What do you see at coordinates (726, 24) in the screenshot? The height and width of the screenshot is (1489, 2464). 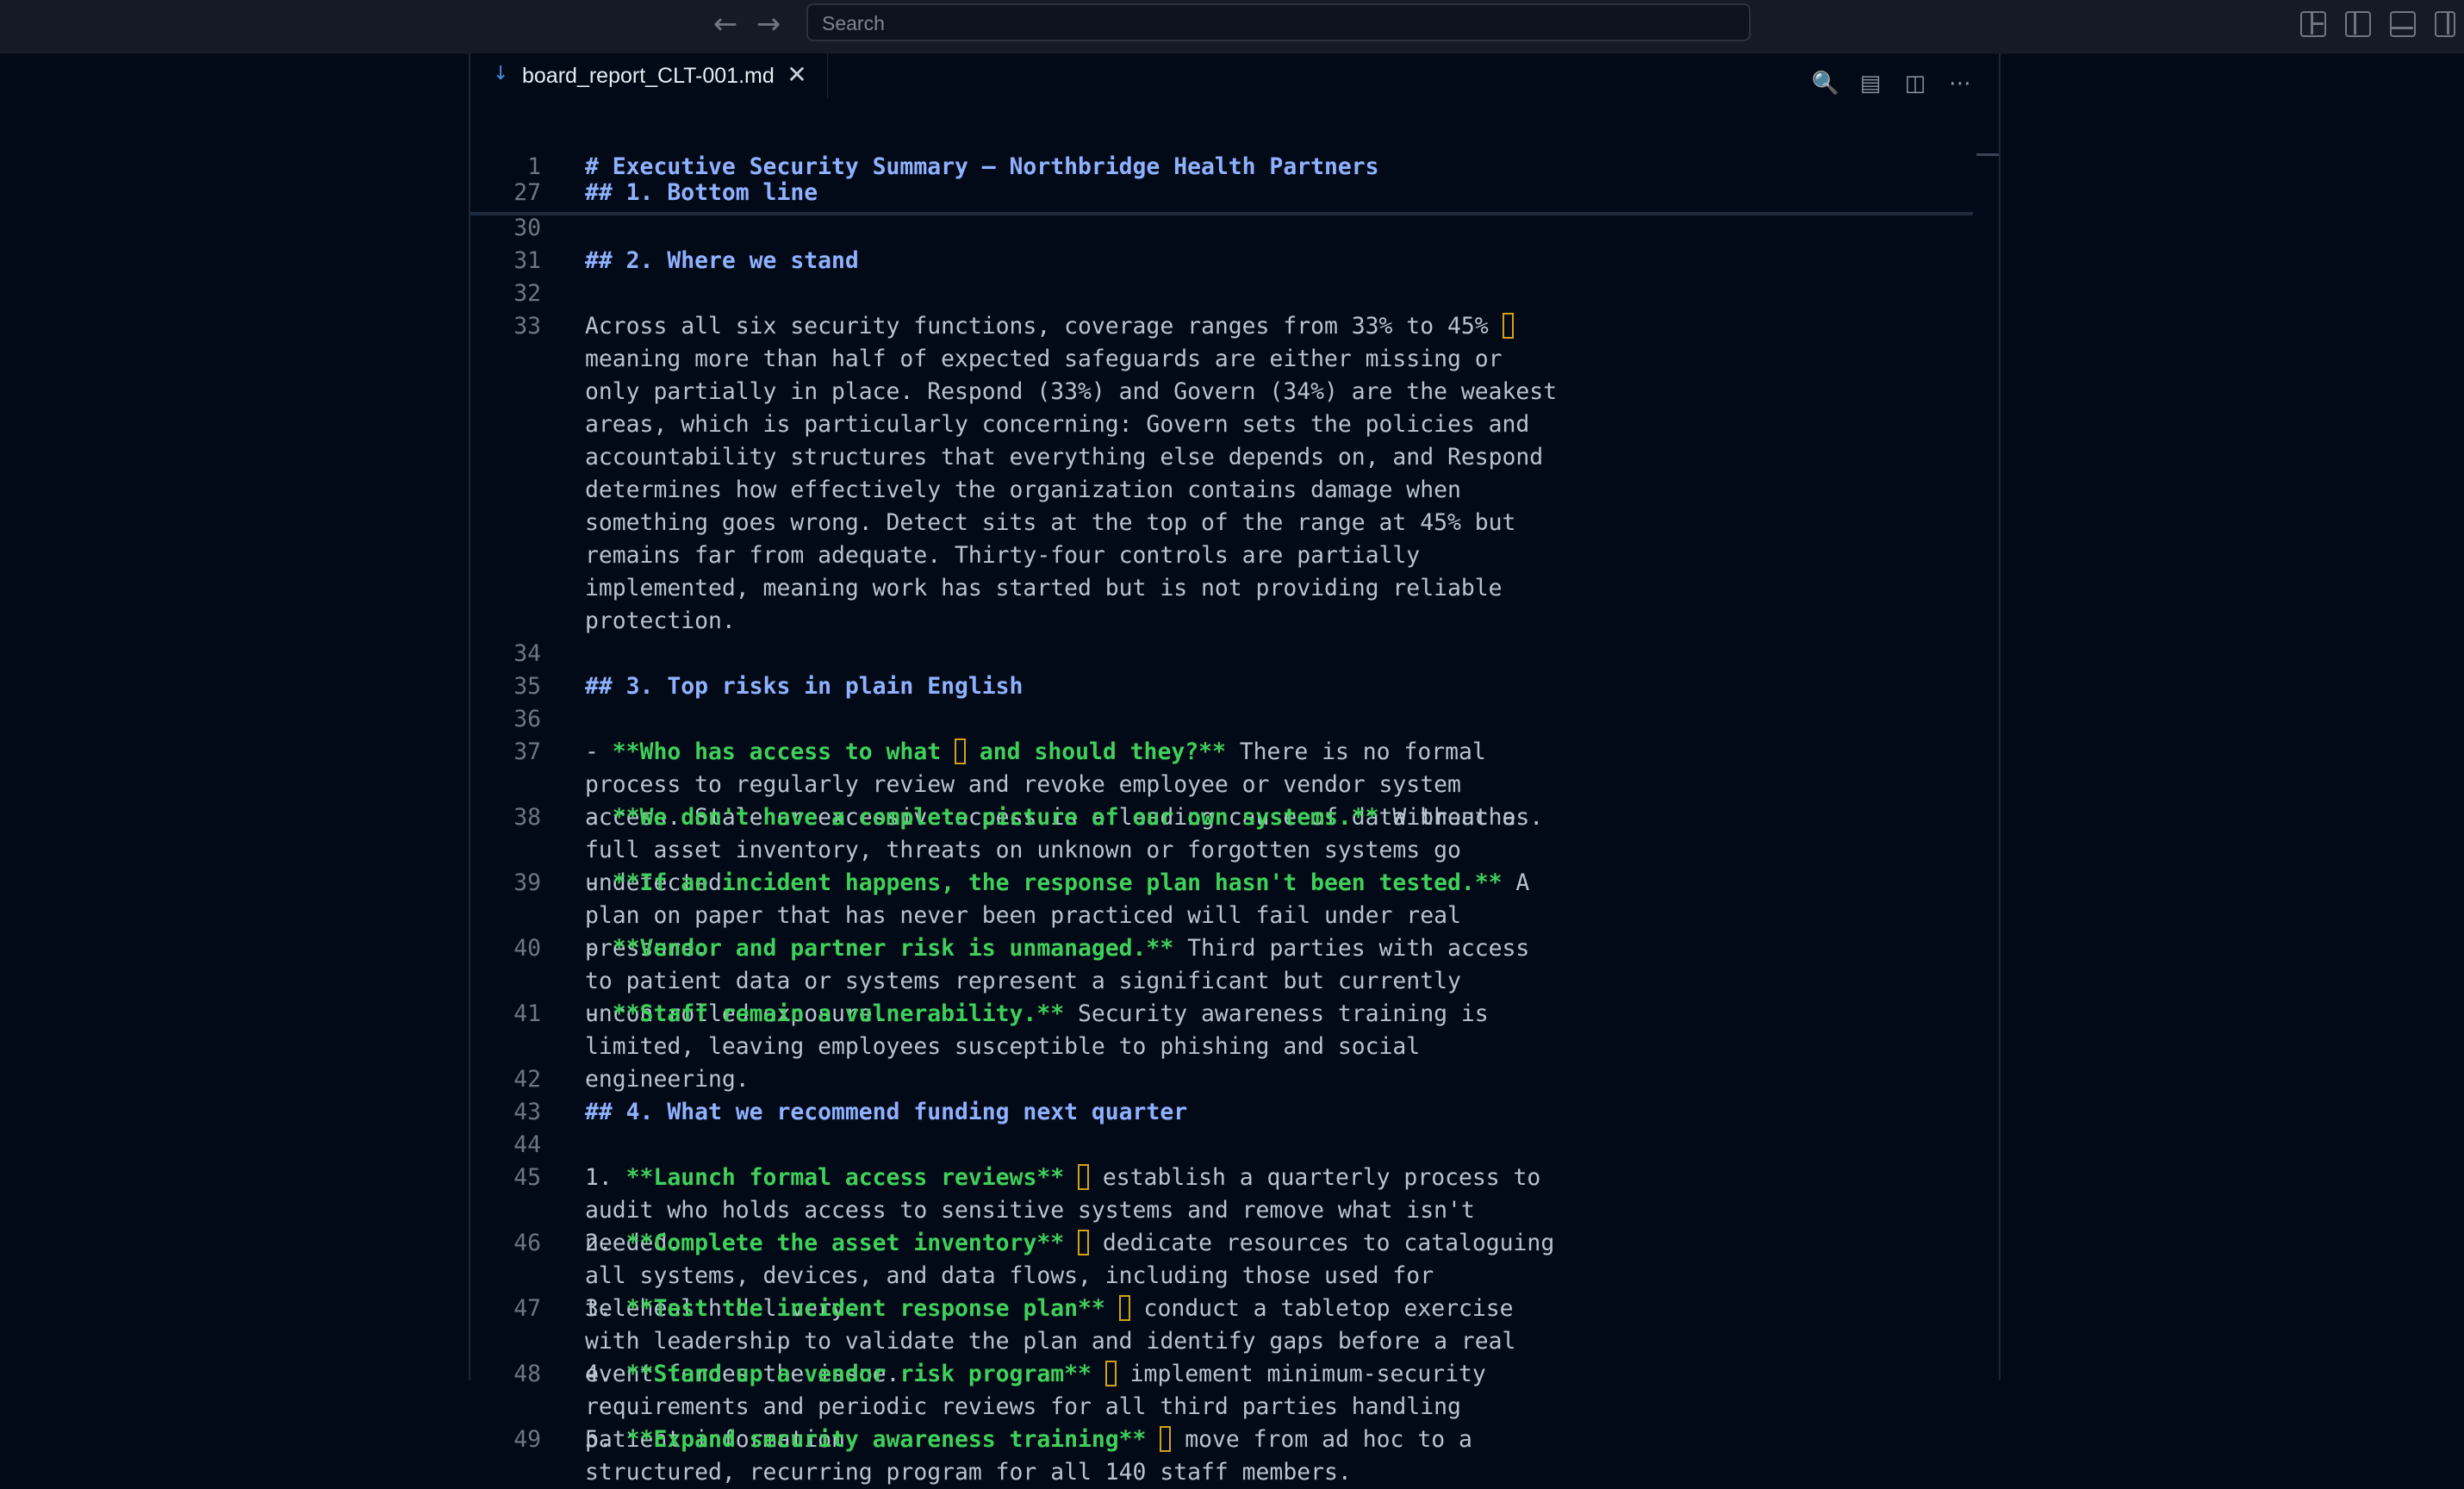 I see `back-arrow-icon: ←` at bounding box center [726, 24].